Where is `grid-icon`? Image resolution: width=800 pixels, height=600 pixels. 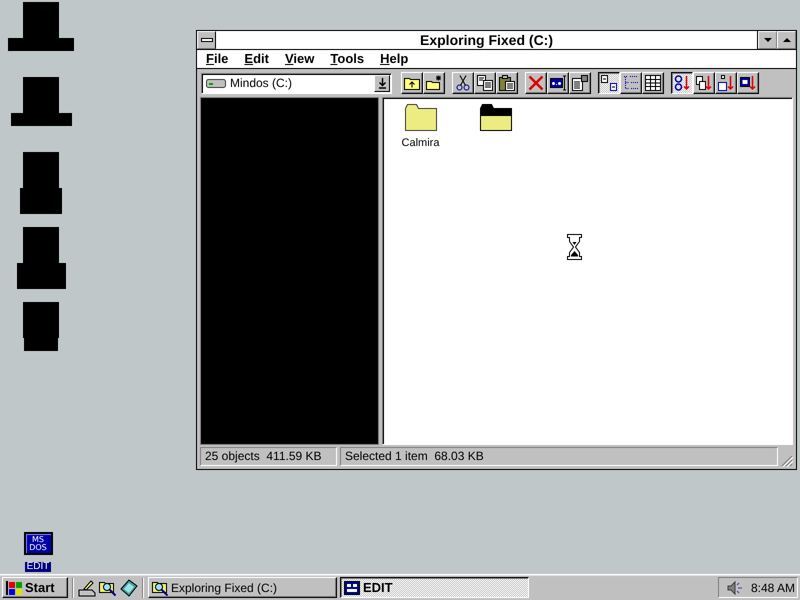
grid-icon is located at coordinates (653, 83).